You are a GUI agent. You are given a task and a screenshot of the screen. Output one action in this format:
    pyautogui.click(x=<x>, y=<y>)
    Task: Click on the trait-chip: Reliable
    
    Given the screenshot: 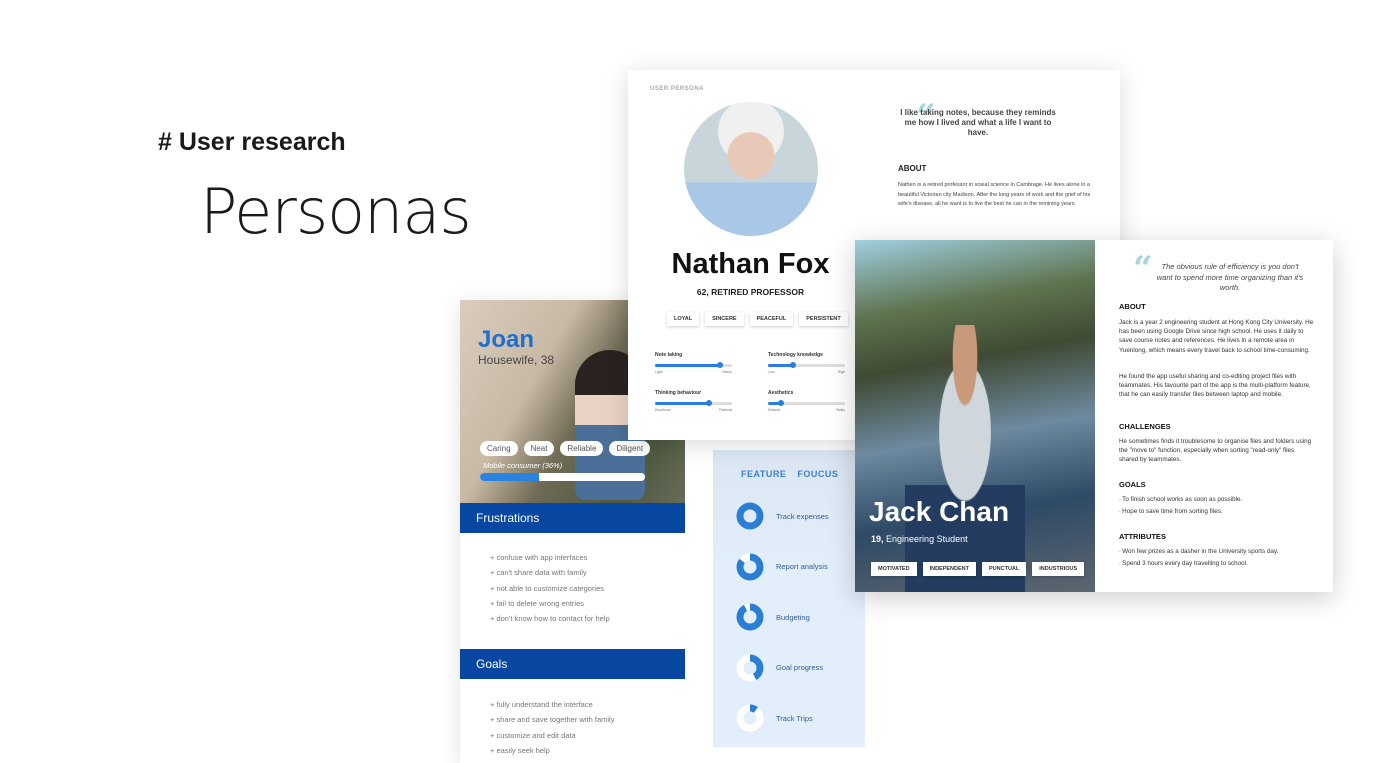 What is the action you would take?
    pyautogui.click(x=582, y=448)
    